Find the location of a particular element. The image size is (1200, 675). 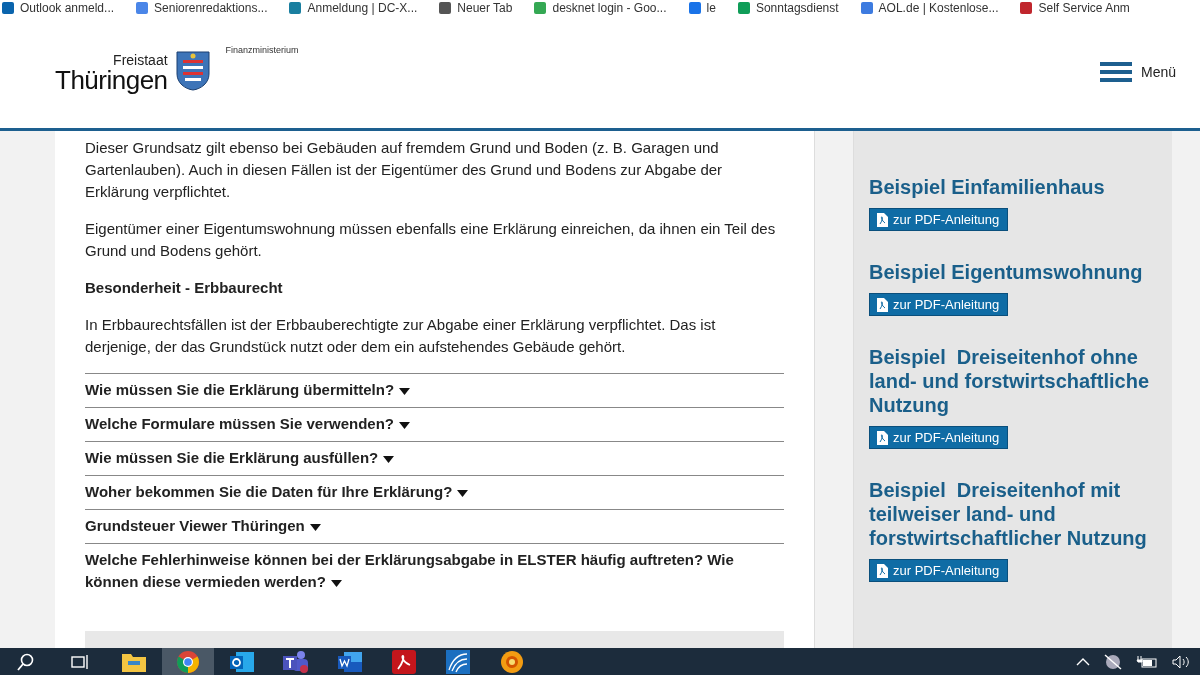

speaker-icon is located at coordinates (1181, 661).